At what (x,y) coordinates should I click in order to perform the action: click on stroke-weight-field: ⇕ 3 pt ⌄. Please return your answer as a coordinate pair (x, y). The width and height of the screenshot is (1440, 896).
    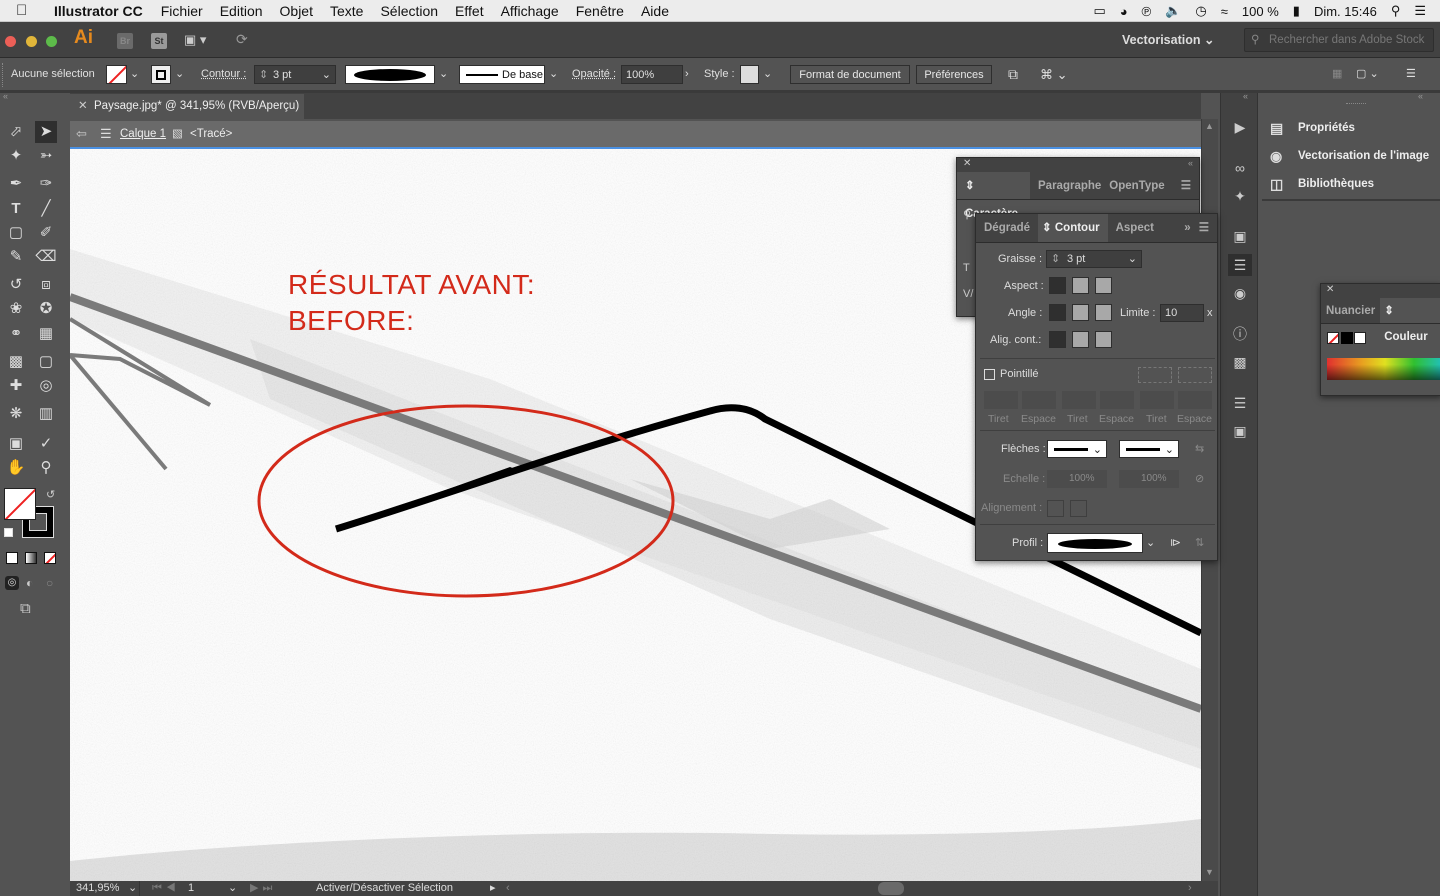
    Looking at the image, I should click on (295, 74).